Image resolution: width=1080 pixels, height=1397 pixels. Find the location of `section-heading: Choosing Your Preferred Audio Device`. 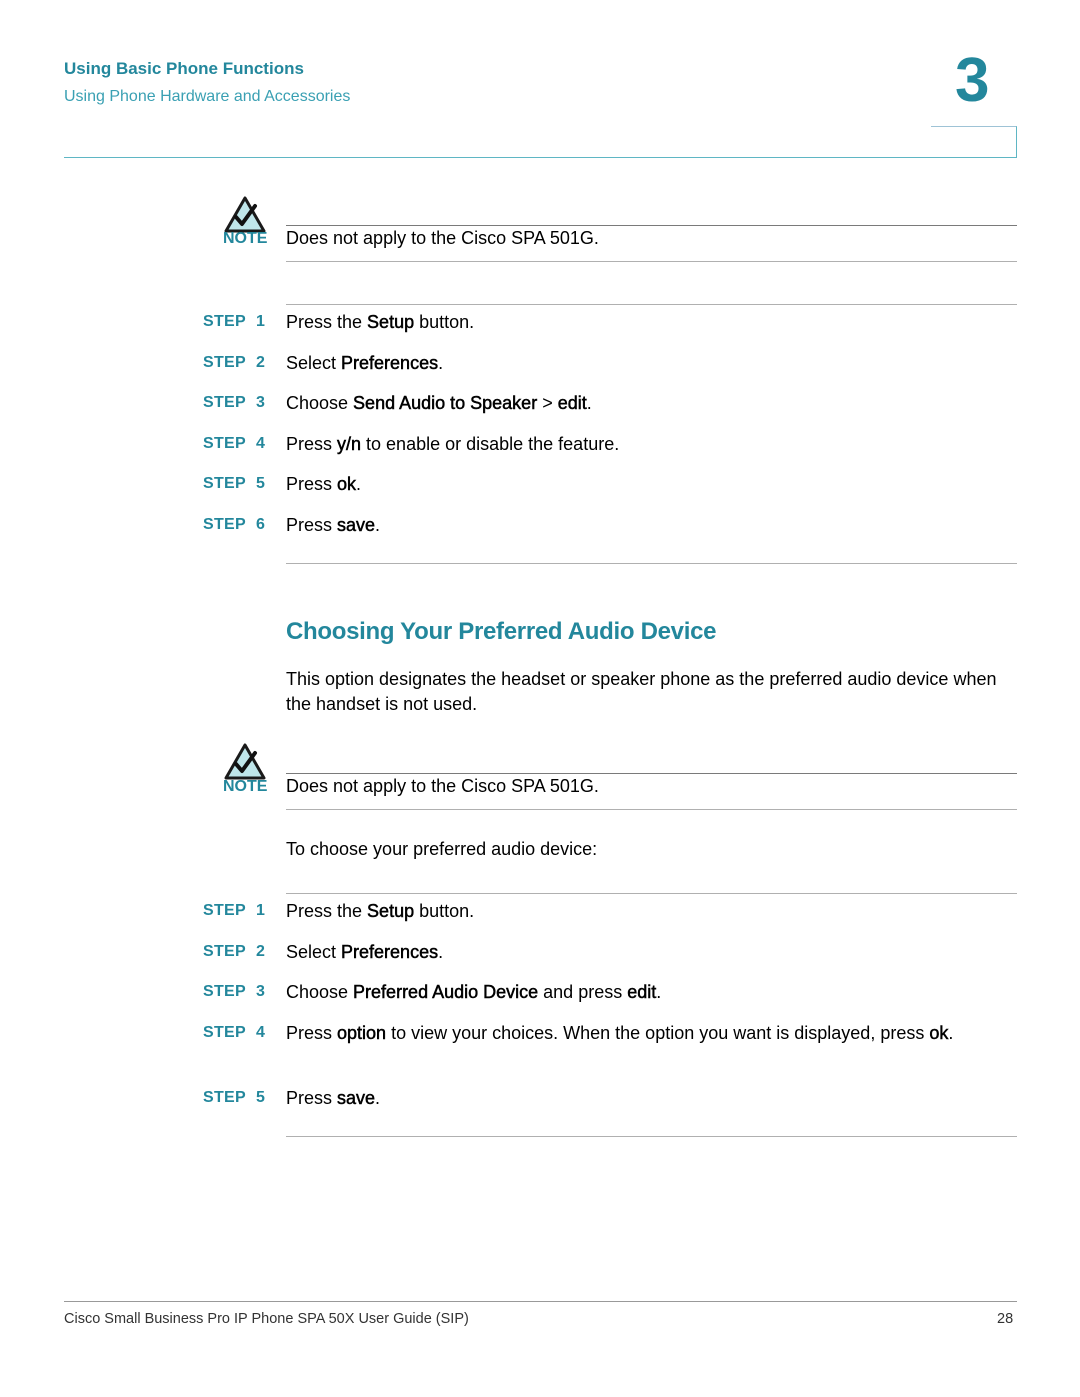

section-heading: Choosing Your Preferred Audio Device is located at coordinates (501, 631).